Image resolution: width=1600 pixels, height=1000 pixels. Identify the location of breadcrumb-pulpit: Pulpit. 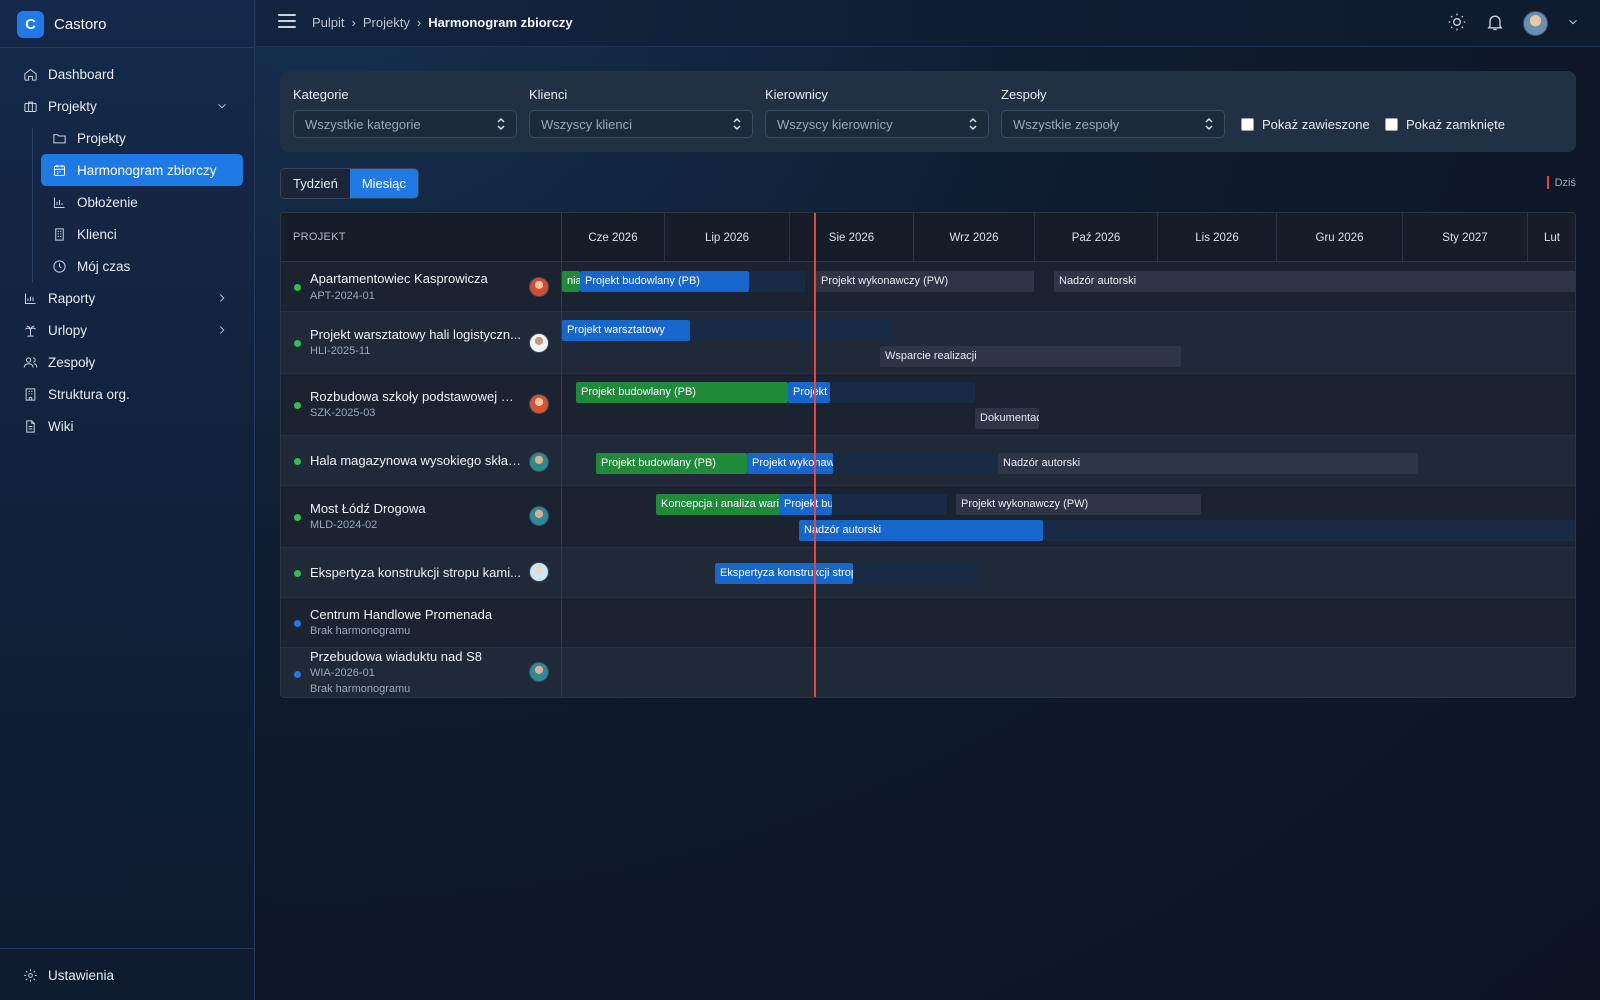
(328, 22).